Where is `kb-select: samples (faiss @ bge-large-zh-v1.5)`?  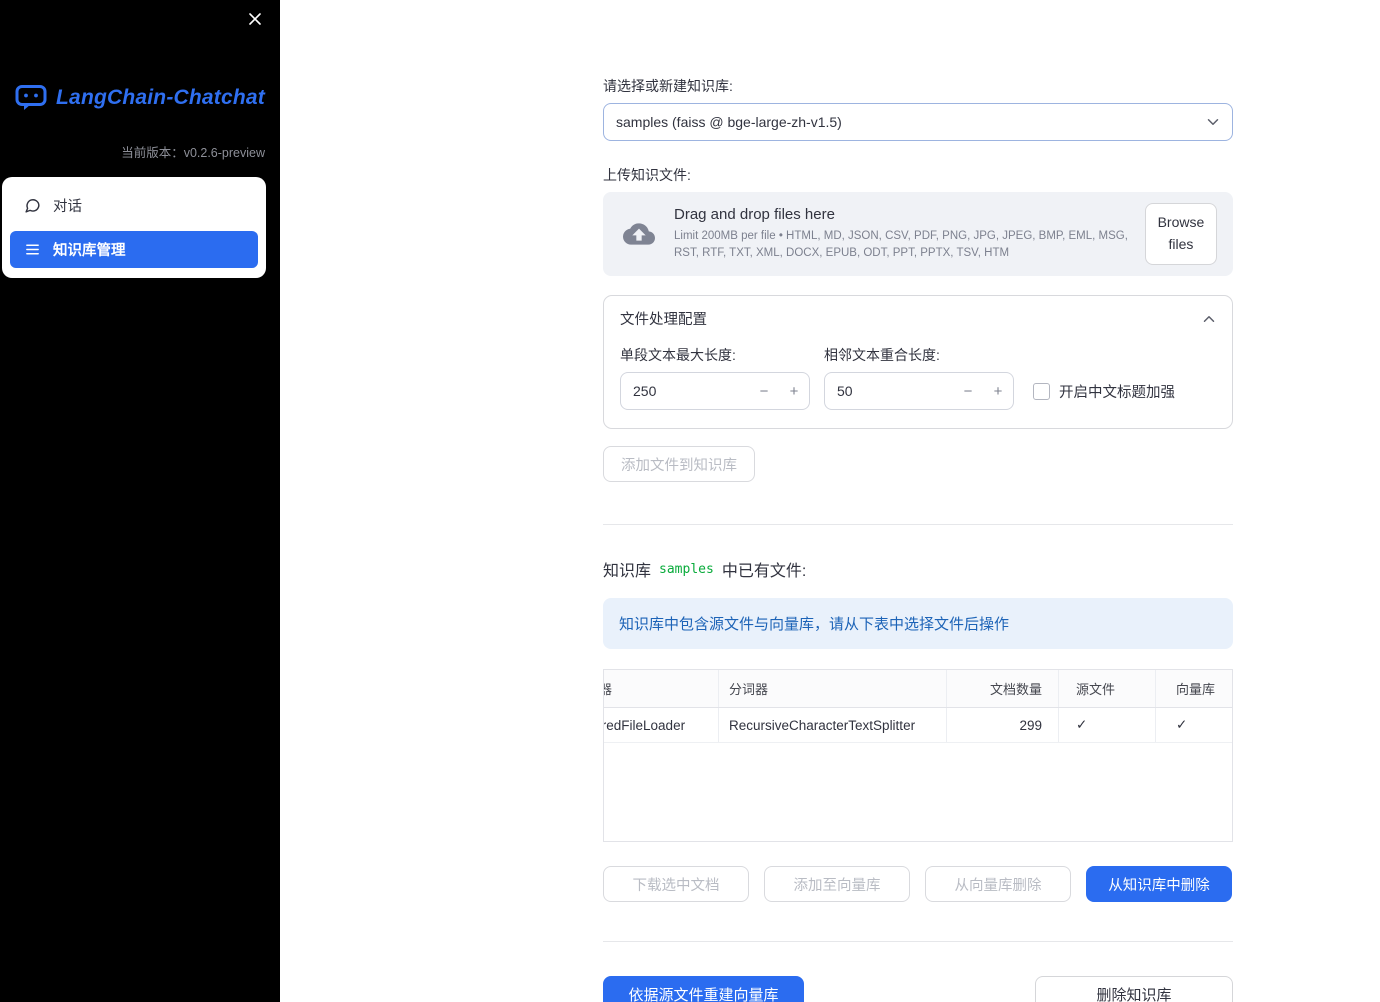
kb-select: samples (faiss @ bge-large-zh-v1.5) is located at coordinates (918, 122).